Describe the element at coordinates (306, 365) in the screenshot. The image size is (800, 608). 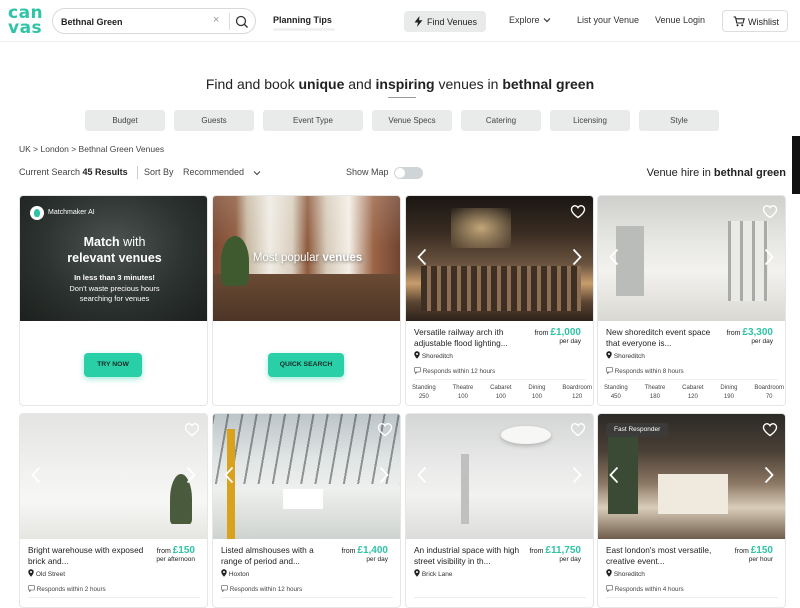
I see `quick-search-button: QUICK SEARCH` at that location.